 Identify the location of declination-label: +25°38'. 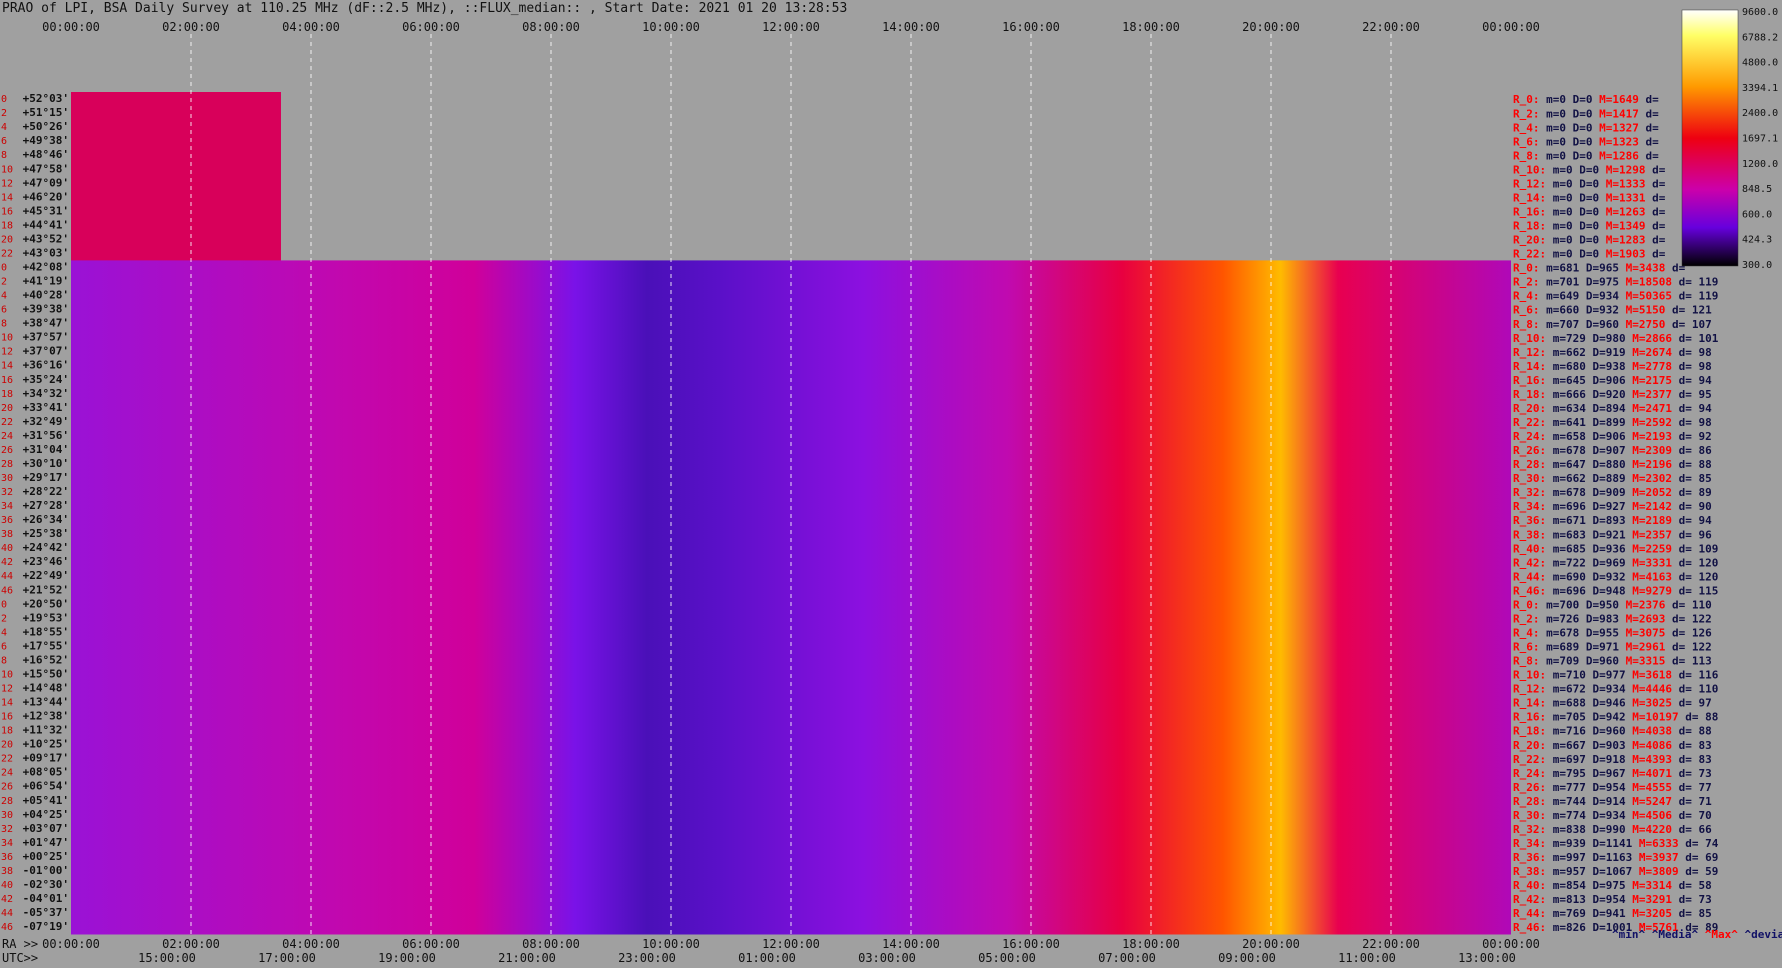
(46, 533).